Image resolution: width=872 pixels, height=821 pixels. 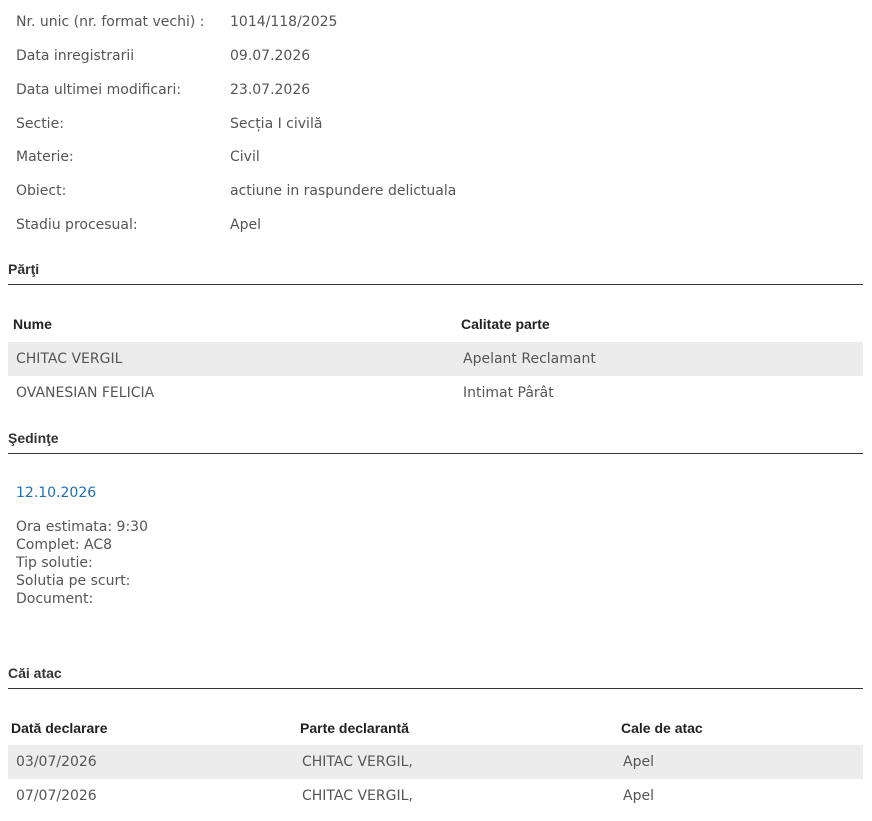 I want to click on hearing-date-link: 12.10.2026, so click(x=56, y=493).